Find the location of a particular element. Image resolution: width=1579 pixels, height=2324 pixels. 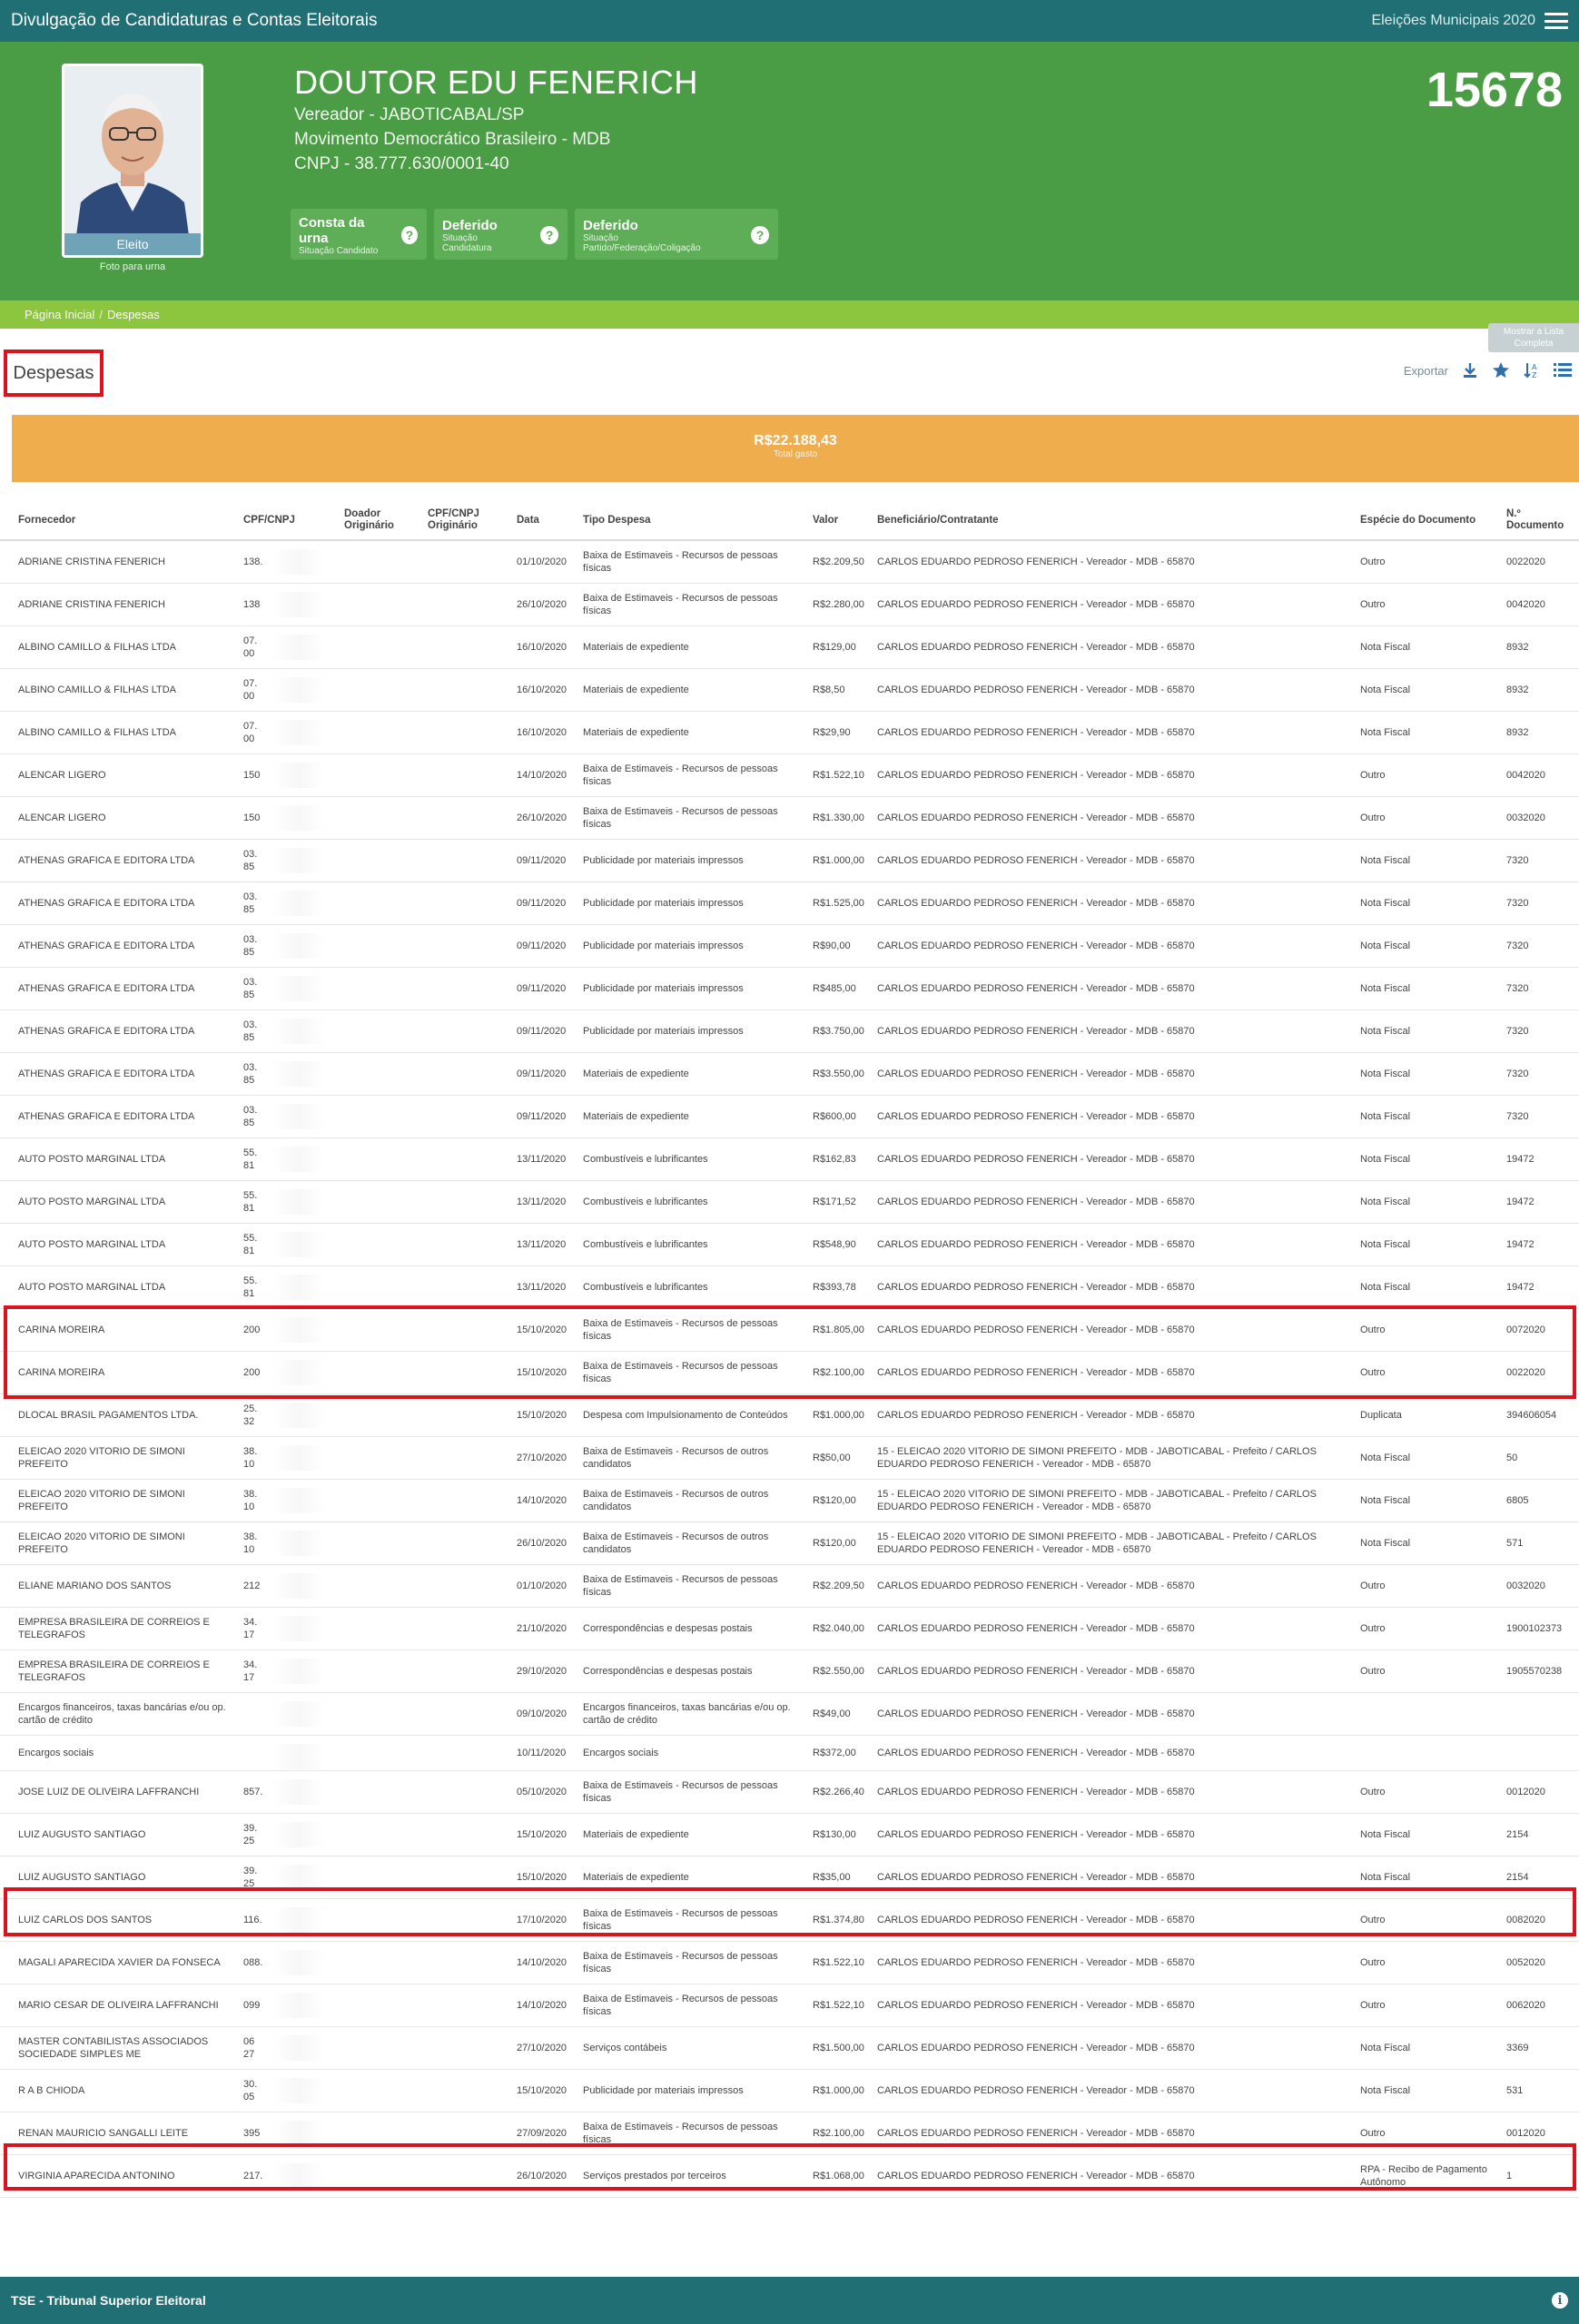

cell-numdoc: 0022020 is located at coordinates (1526, 1372).